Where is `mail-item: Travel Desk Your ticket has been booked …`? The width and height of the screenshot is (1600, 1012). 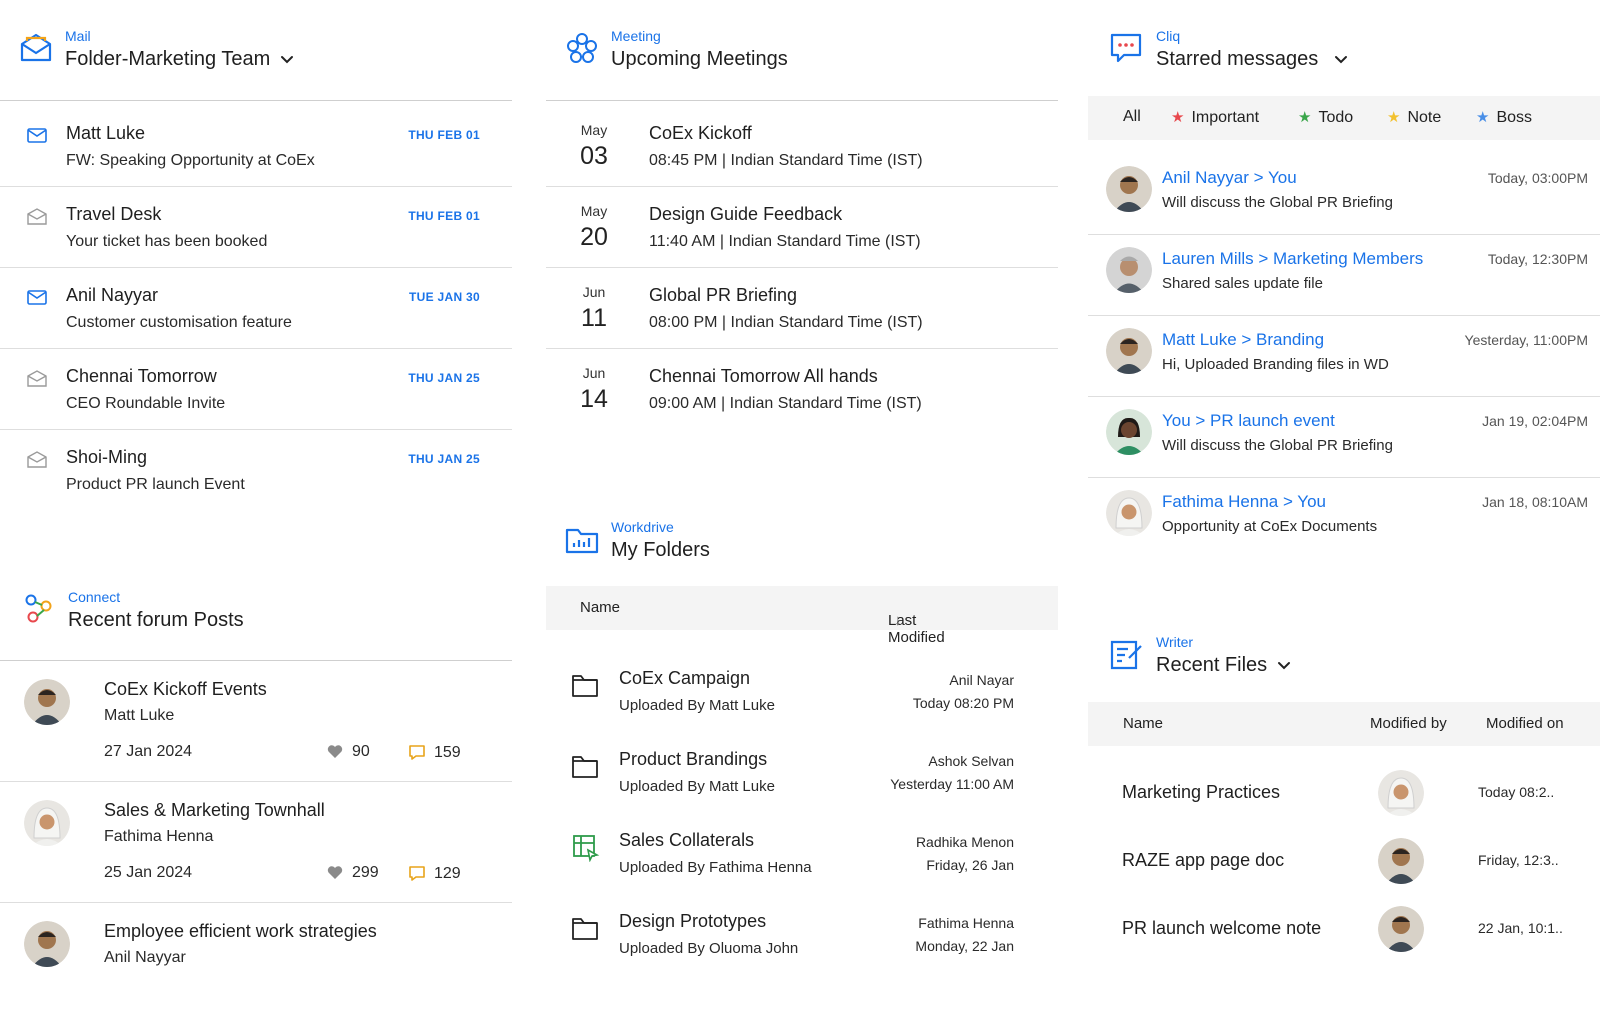
mail-item: Travel Desk Your ticket has been booked … is located at coordinates (256, 227).